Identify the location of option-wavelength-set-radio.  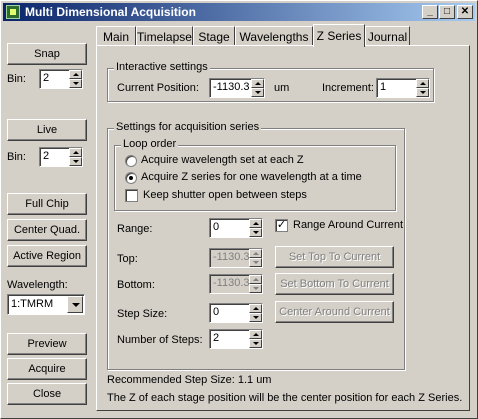
(131, 161).